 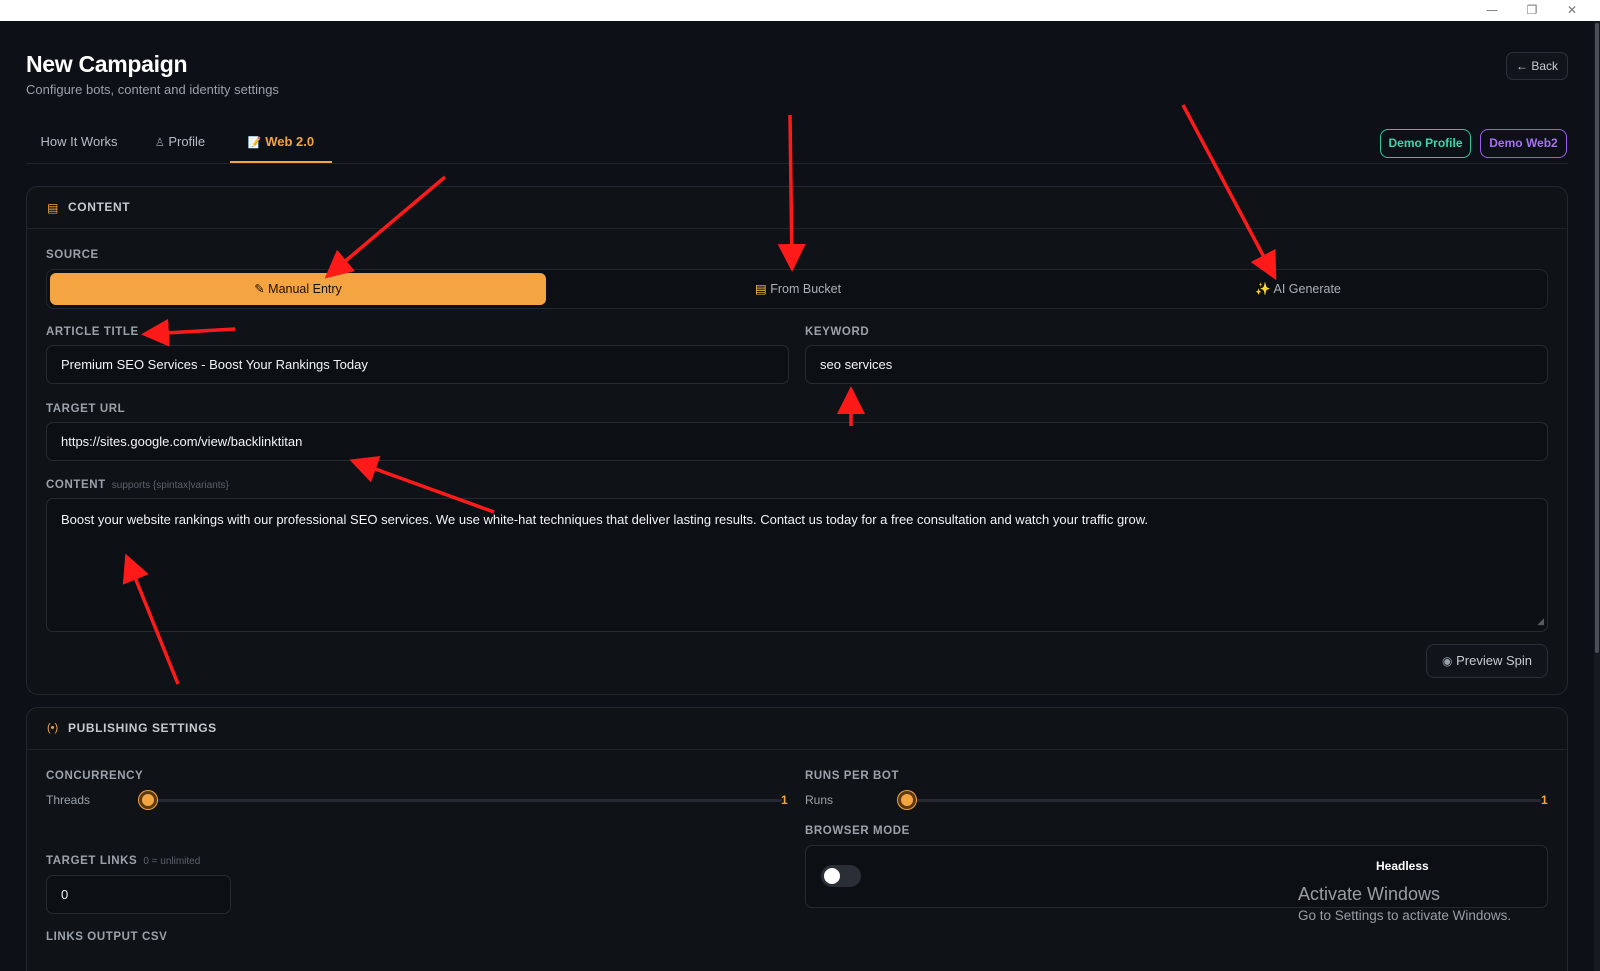 What do you see at coordinates (1369, 894) in the screenshot?
I see `activate-windows-title: Activate Windows` at bounding box center [1369, 894].